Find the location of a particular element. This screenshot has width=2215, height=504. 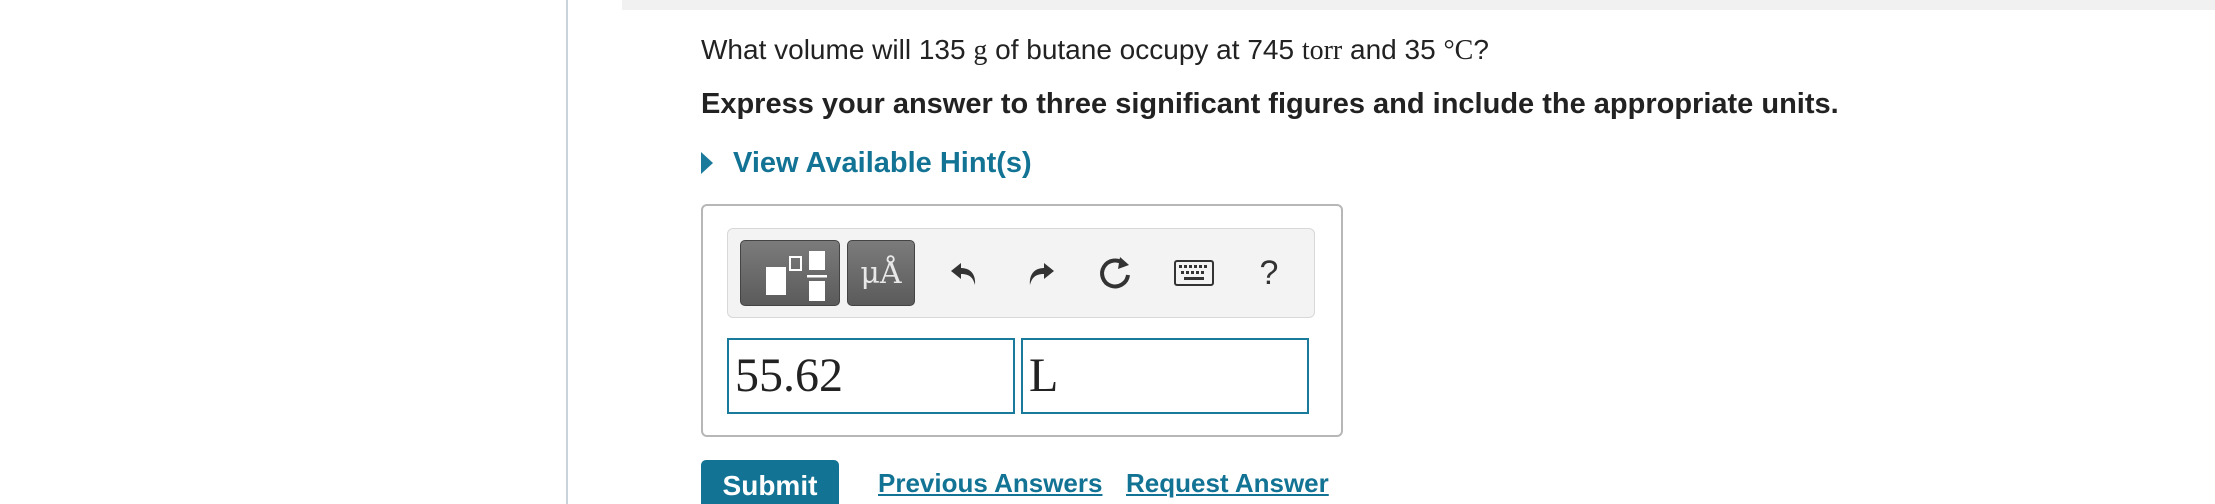

previous-answers-link: Previous Answers is located at coordinates (990, 483).